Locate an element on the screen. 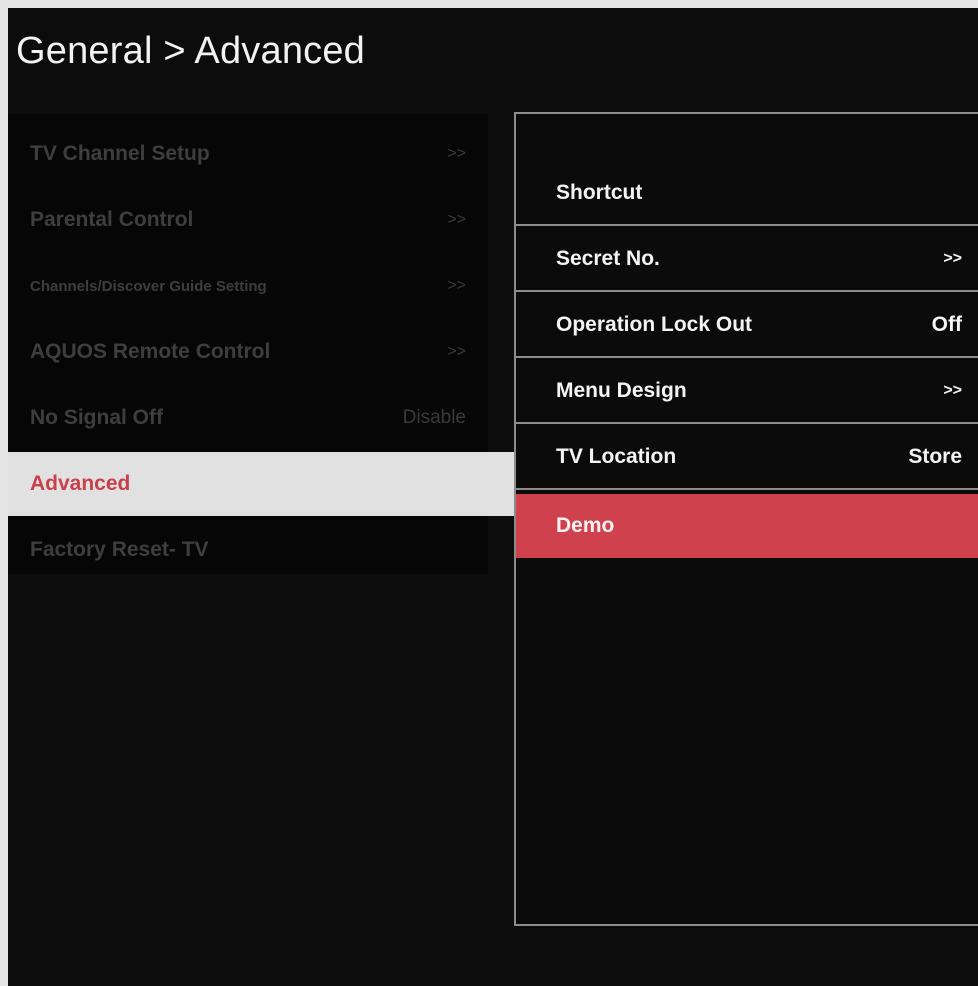 The image size is (978, 986). submenu-item-operation-lock-out: Operation Lock Out Off is located at coordinates (747, 326).